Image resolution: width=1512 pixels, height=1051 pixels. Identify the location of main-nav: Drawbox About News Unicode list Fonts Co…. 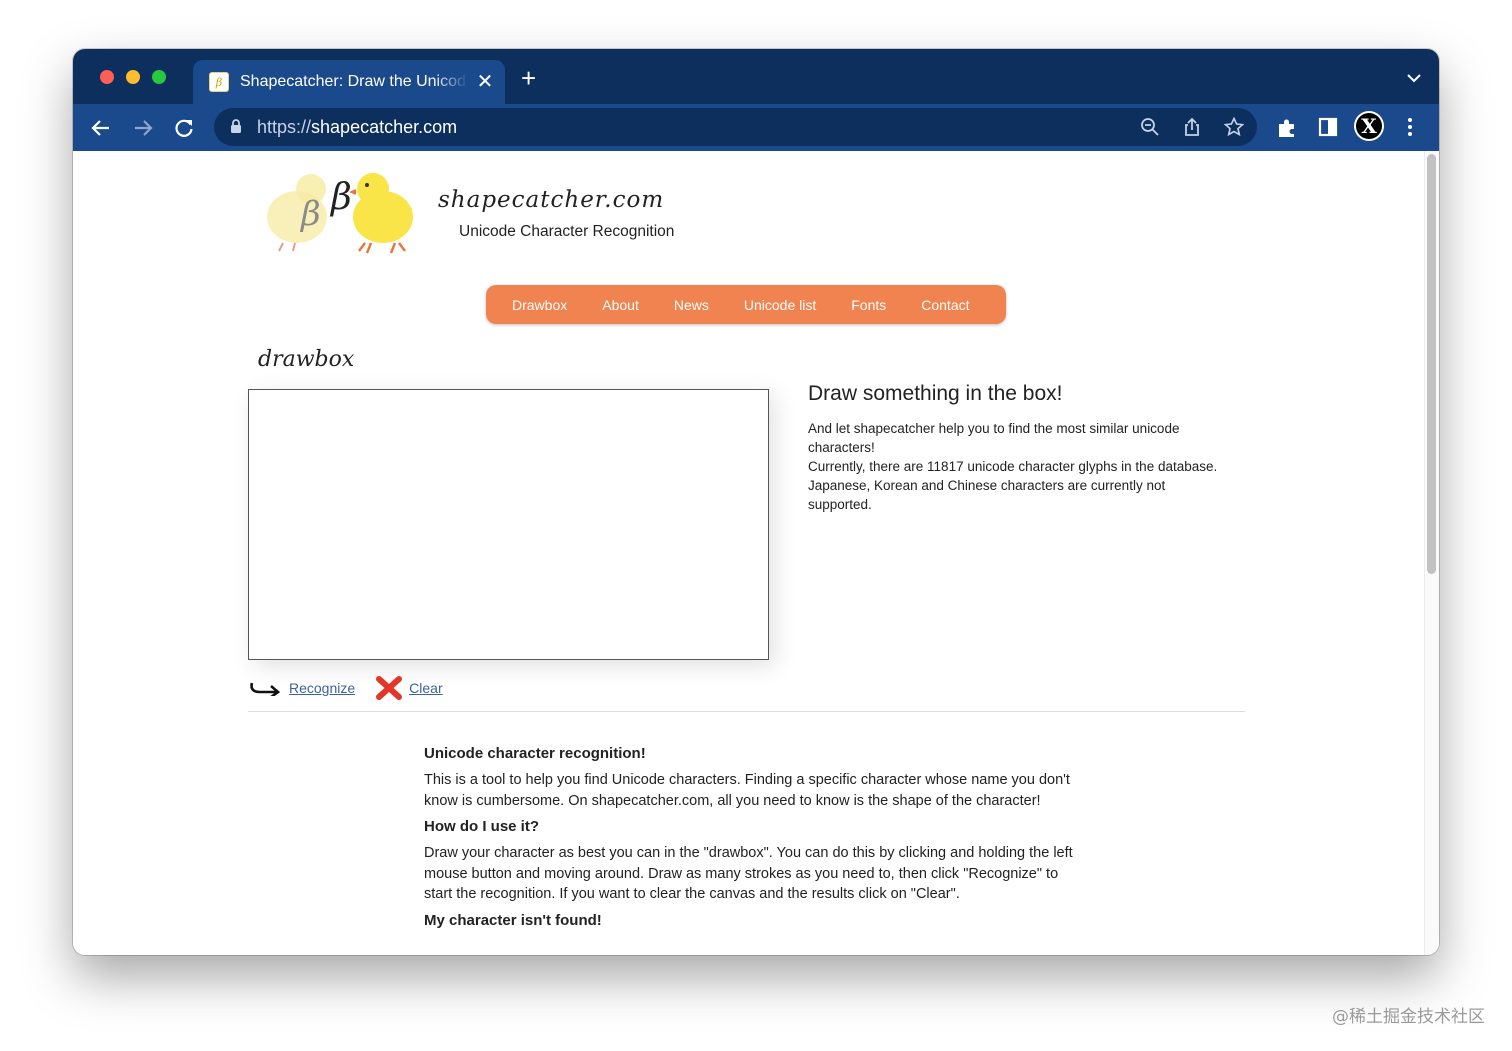
(746, 304).